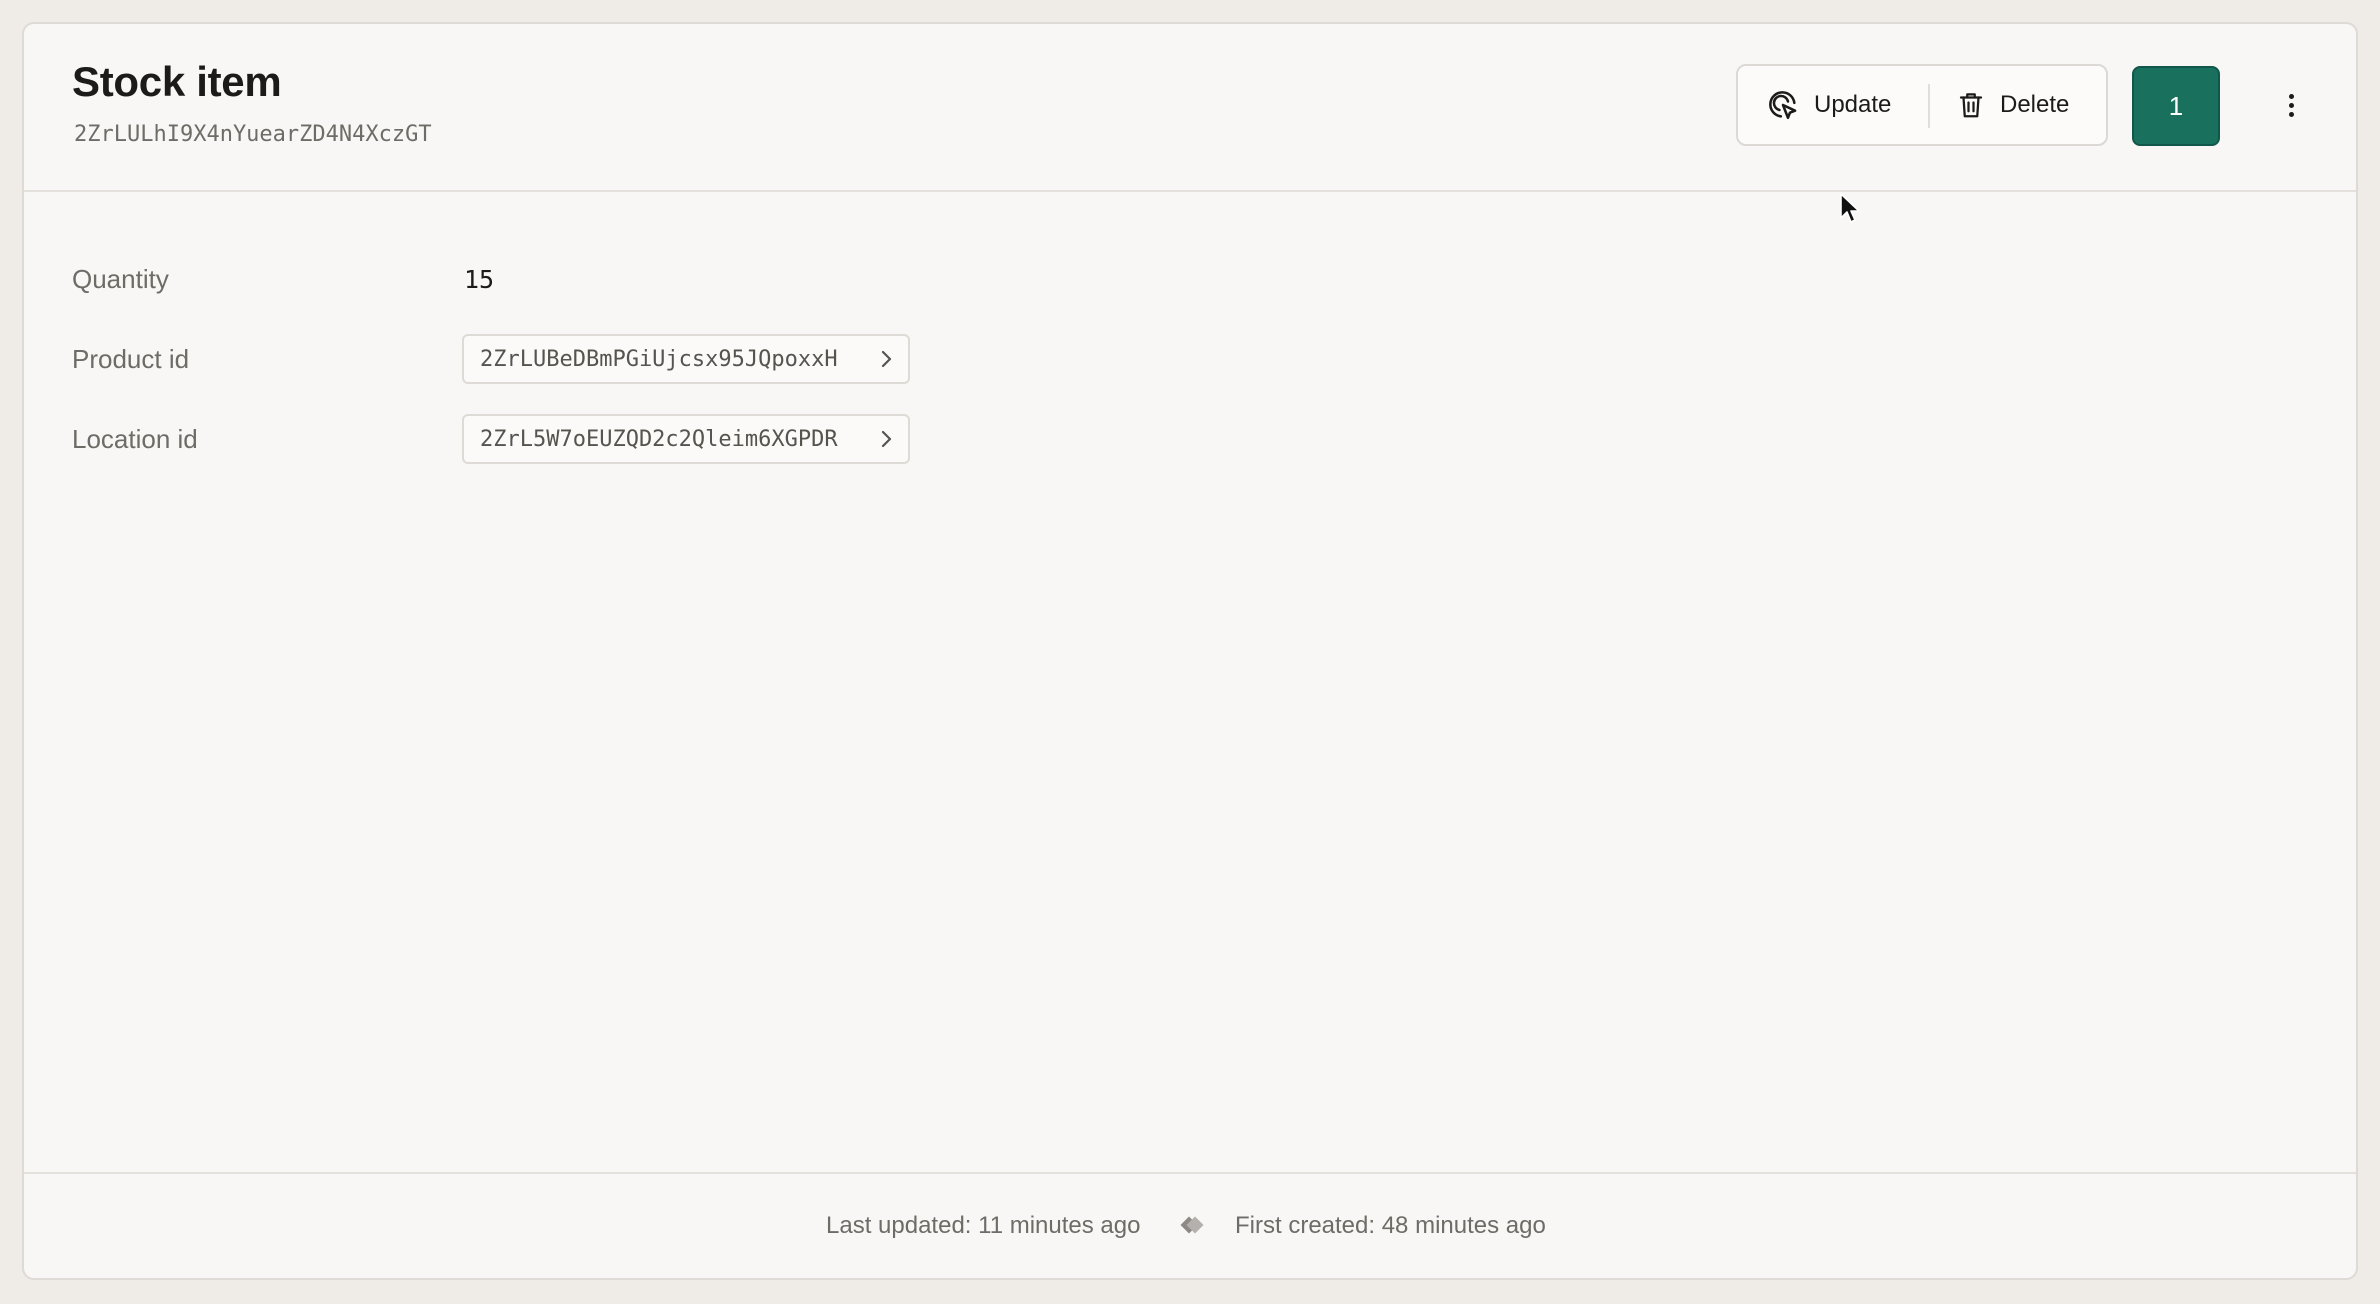 This screenshot has height=1304, width=2380. Describe the element at coordinates (1922, 105) in the screenshot. I see `action-button-group: Update Delete` at that location.